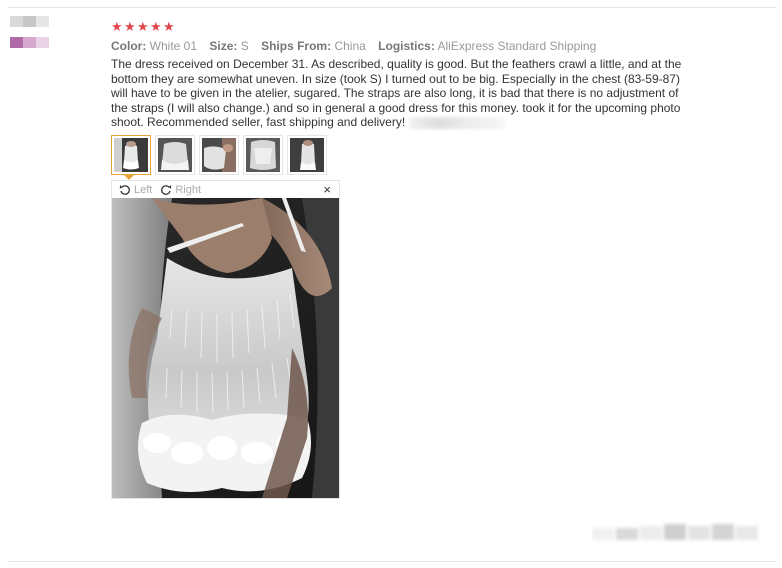  What do you see at coordinates (30, 42) in the screenshot?
I see `reviewer-flag-blurred` at bounding box center [30, 42].